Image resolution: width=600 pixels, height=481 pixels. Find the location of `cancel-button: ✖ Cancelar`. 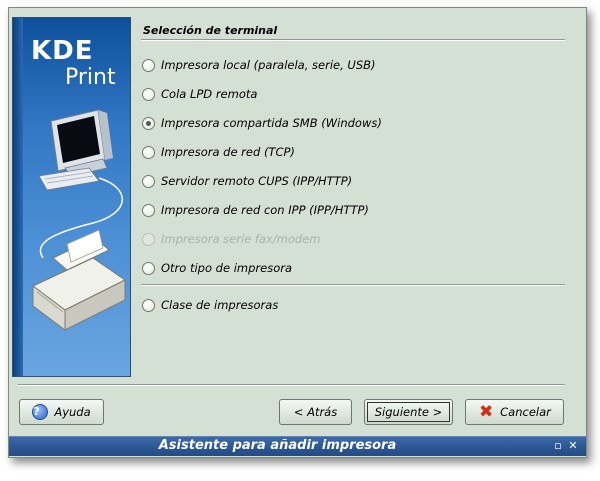

cancel-button: ✖ Cancelar is located at coordinates (514, 412).